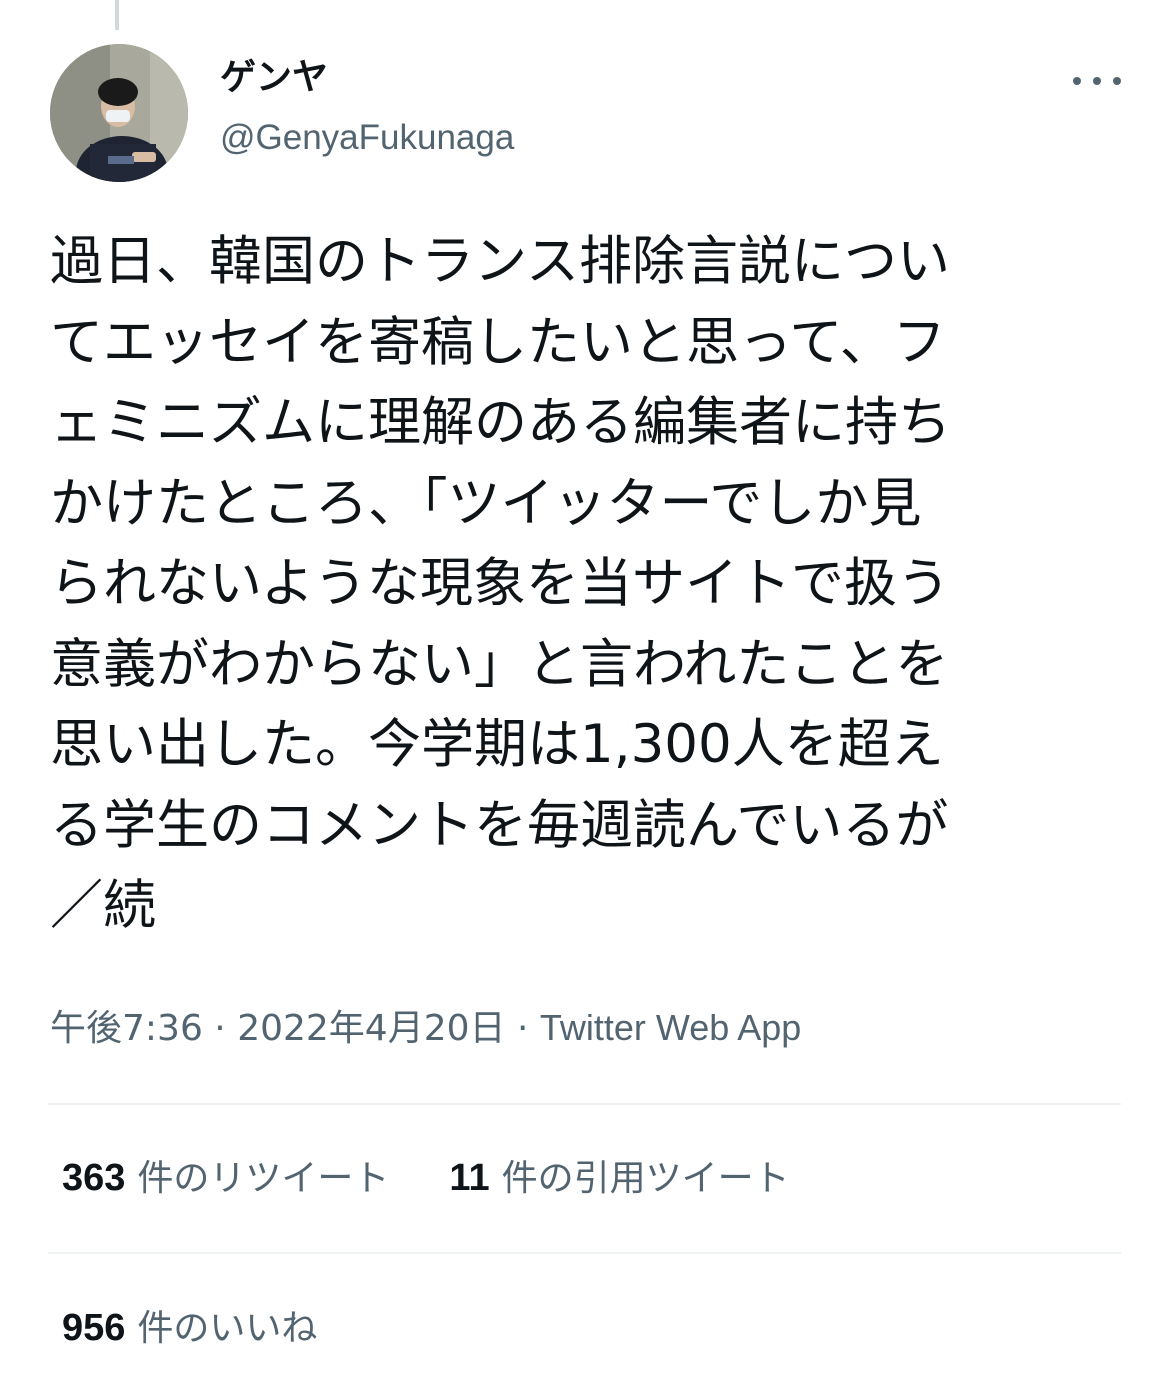 The image size is (1169, 1377). What do you see at coordinates (367, 138) in the screenshot?
I see `user-handle: @GenyaFukunaga` at bounding box center [367, 138].